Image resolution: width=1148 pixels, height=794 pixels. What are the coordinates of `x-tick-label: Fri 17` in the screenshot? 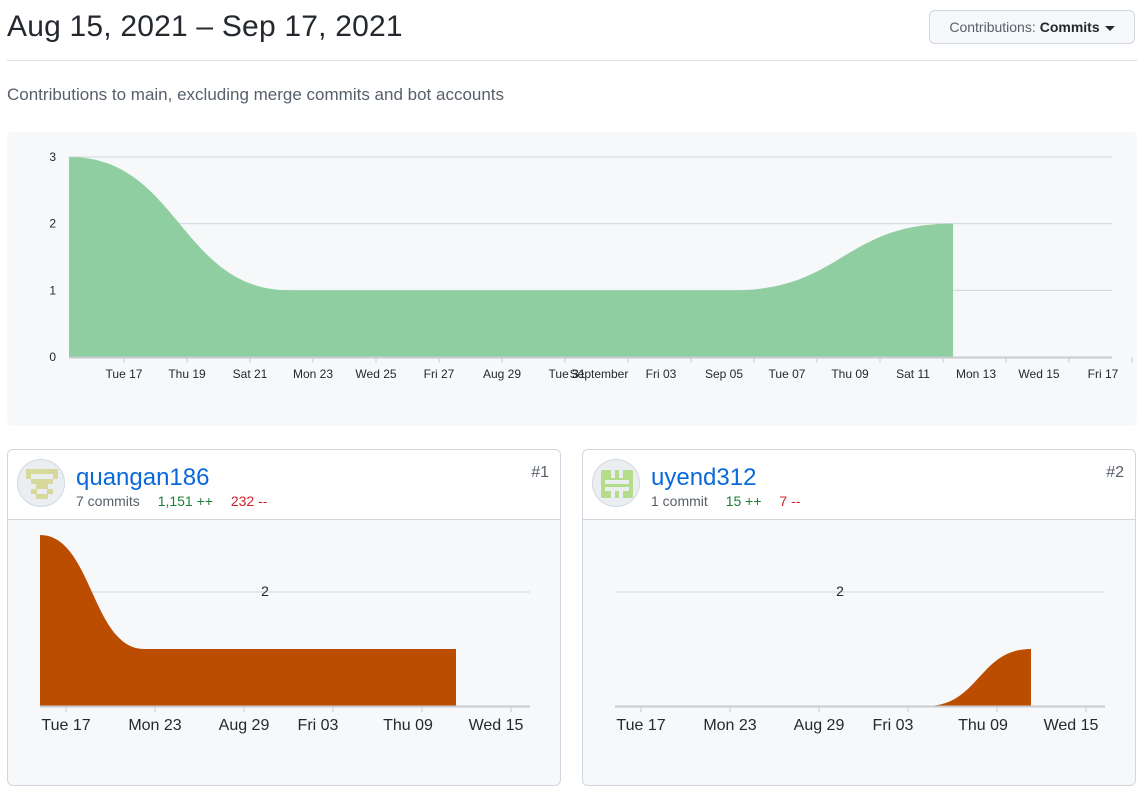 It's located at (1103, 374).